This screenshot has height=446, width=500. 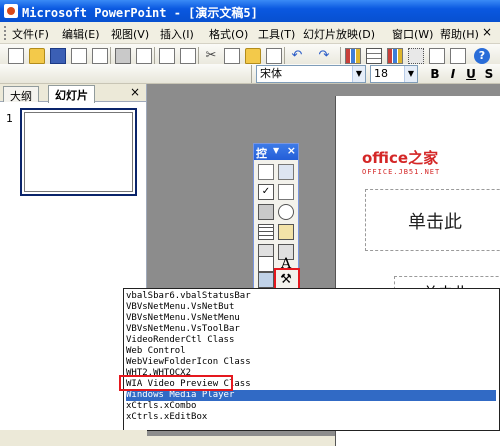 I want to click on tables-borders-icon, so click(x=395, y=56).